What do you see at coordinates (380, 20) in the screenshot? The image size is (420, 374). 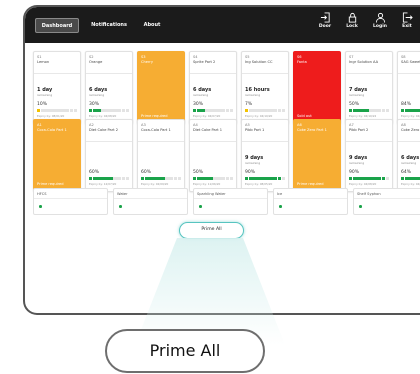 I see `login-button: Login` at bounding box center [380, 20].